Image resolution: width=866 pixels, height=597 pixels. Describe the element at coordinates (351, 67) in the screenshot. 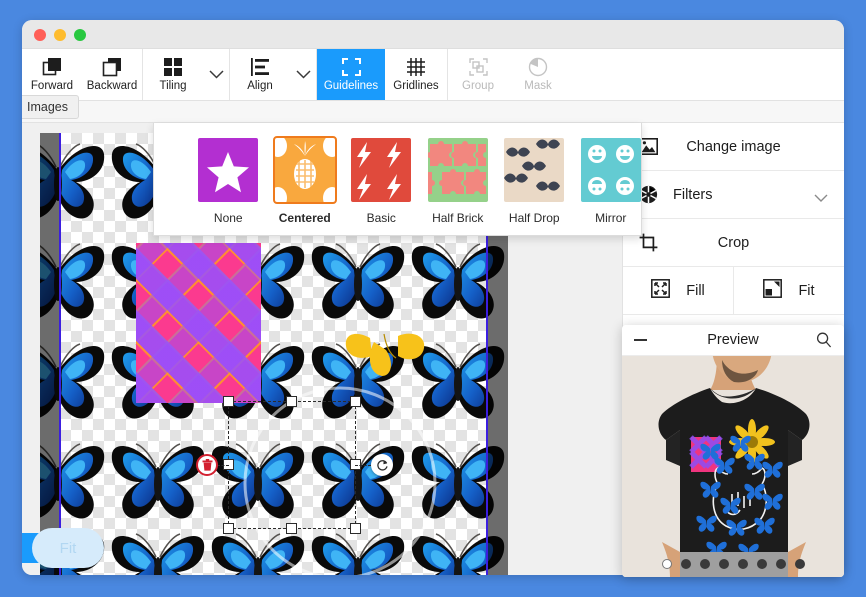

I see `guidelines-icon` at that location.